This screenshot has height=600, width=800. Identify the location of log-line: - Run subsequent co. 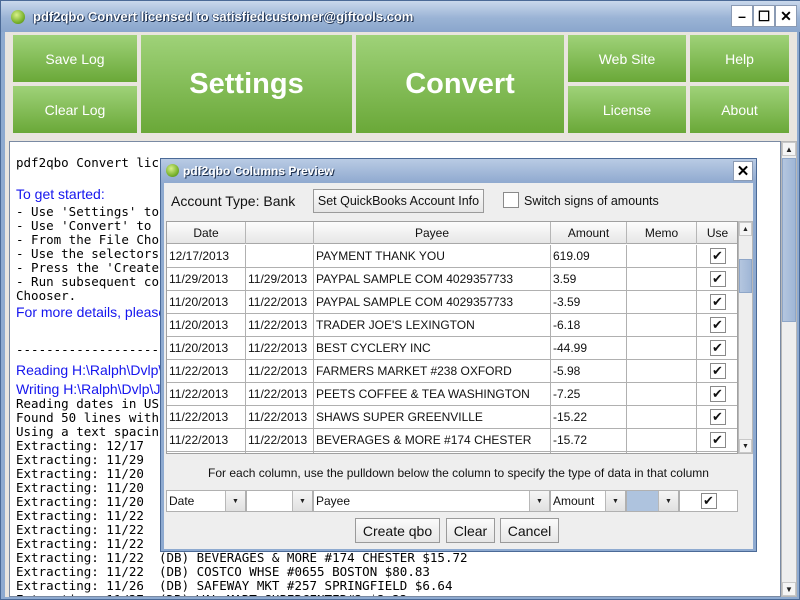
(87, 281).